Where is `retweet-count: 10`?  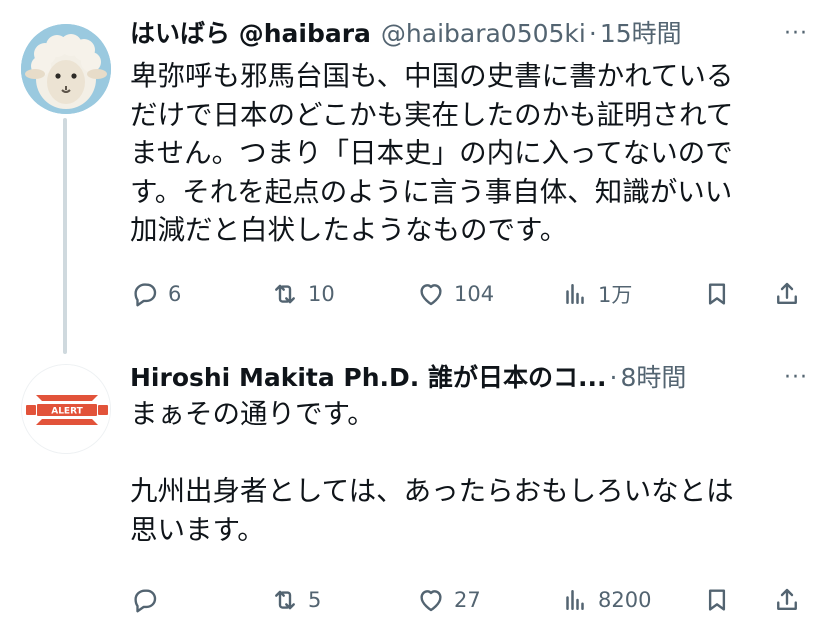
retweet-count: 10 is located at coordinates (321, 294).